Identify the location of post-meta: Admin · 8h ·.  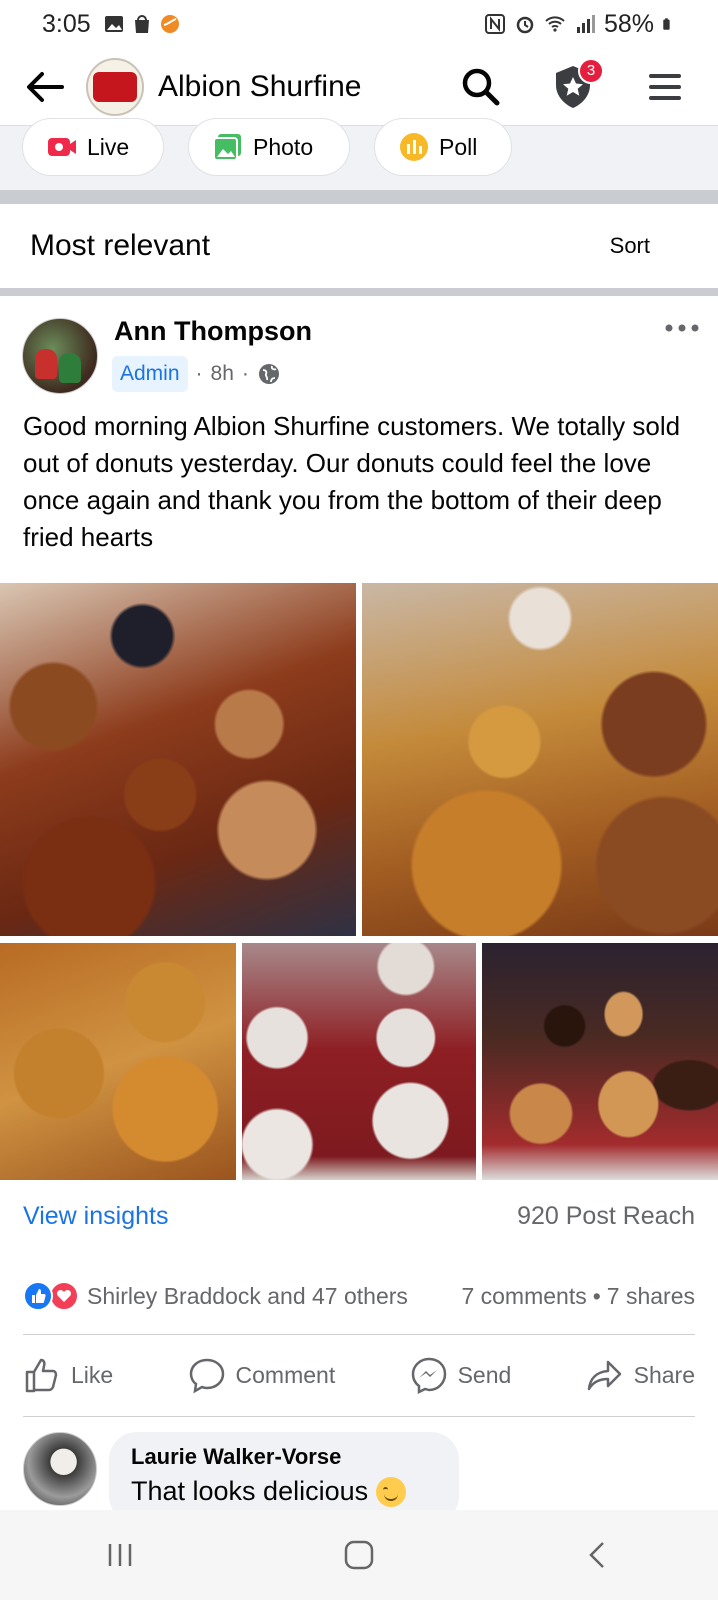
(196, 374).